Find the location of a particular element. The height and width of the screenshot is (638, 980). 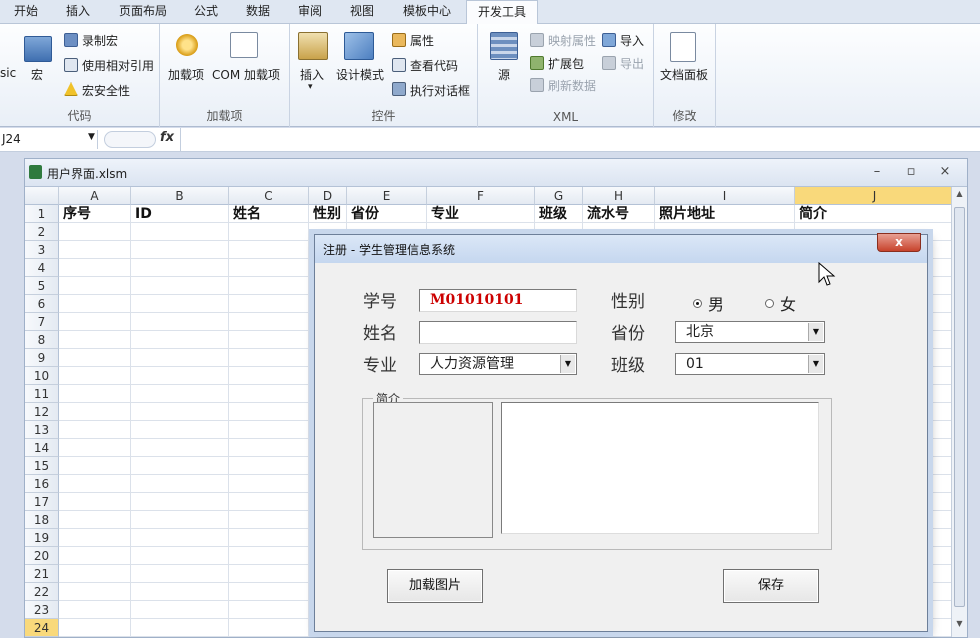

column-header-g: G is located at coordinates (559, 196).